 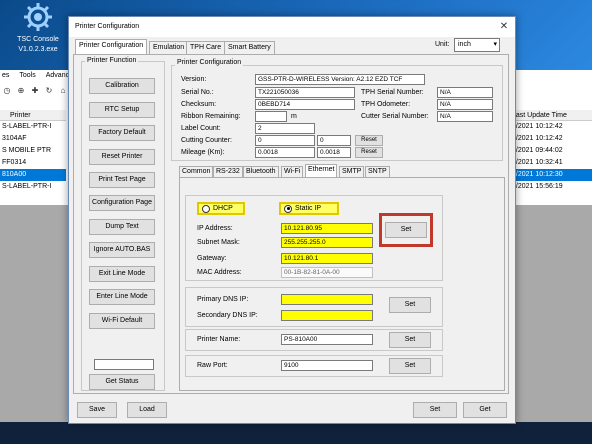 What do you see at coordinates (465, 92) in the screenshot?
I see `tph-serial-field: N/A` at bounding box center [465, 92].